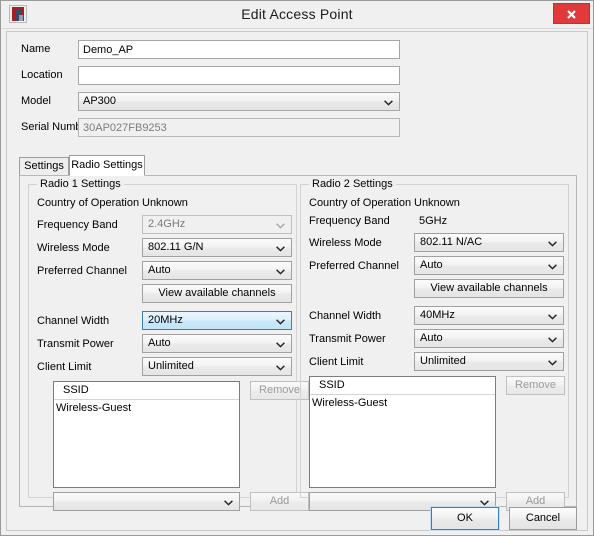  Describe the element at coordinates (443, 361) in the screenshot. I see `radio2-client-limit-value: Unlimited` at that location.